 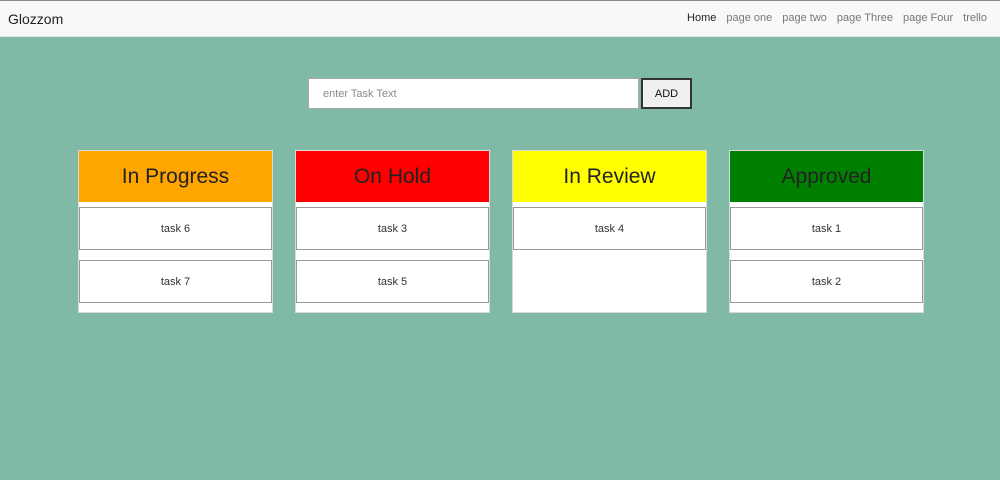 I want to click on nav-link-page-four: page Four, so click(x=928, y=18).